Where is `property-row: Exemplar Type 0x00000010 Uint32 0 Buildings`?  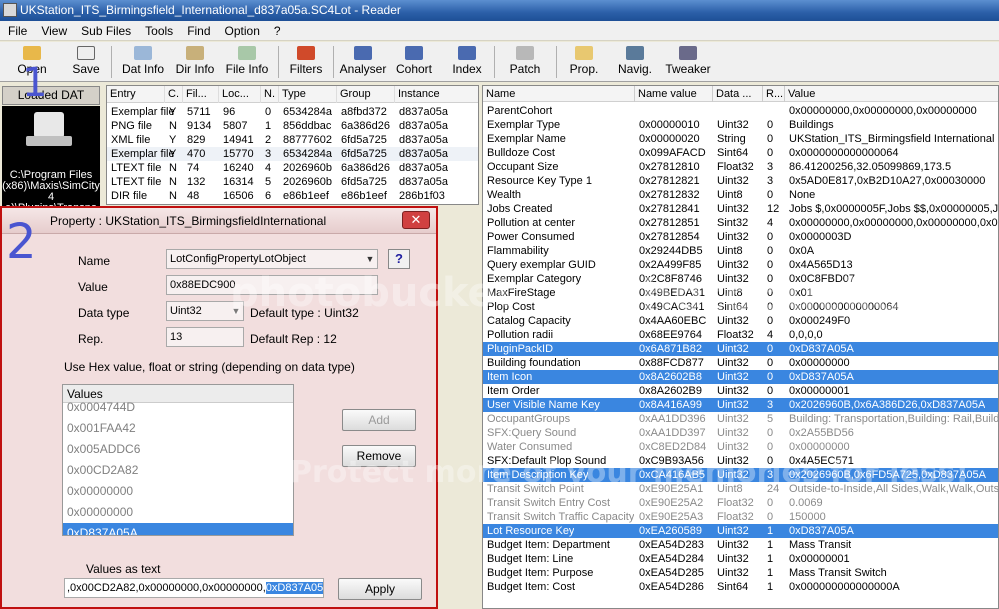 property-row: Exemplar Type 0x00000010 Uint32 0 Buildings is located at coordinates (740, 125).